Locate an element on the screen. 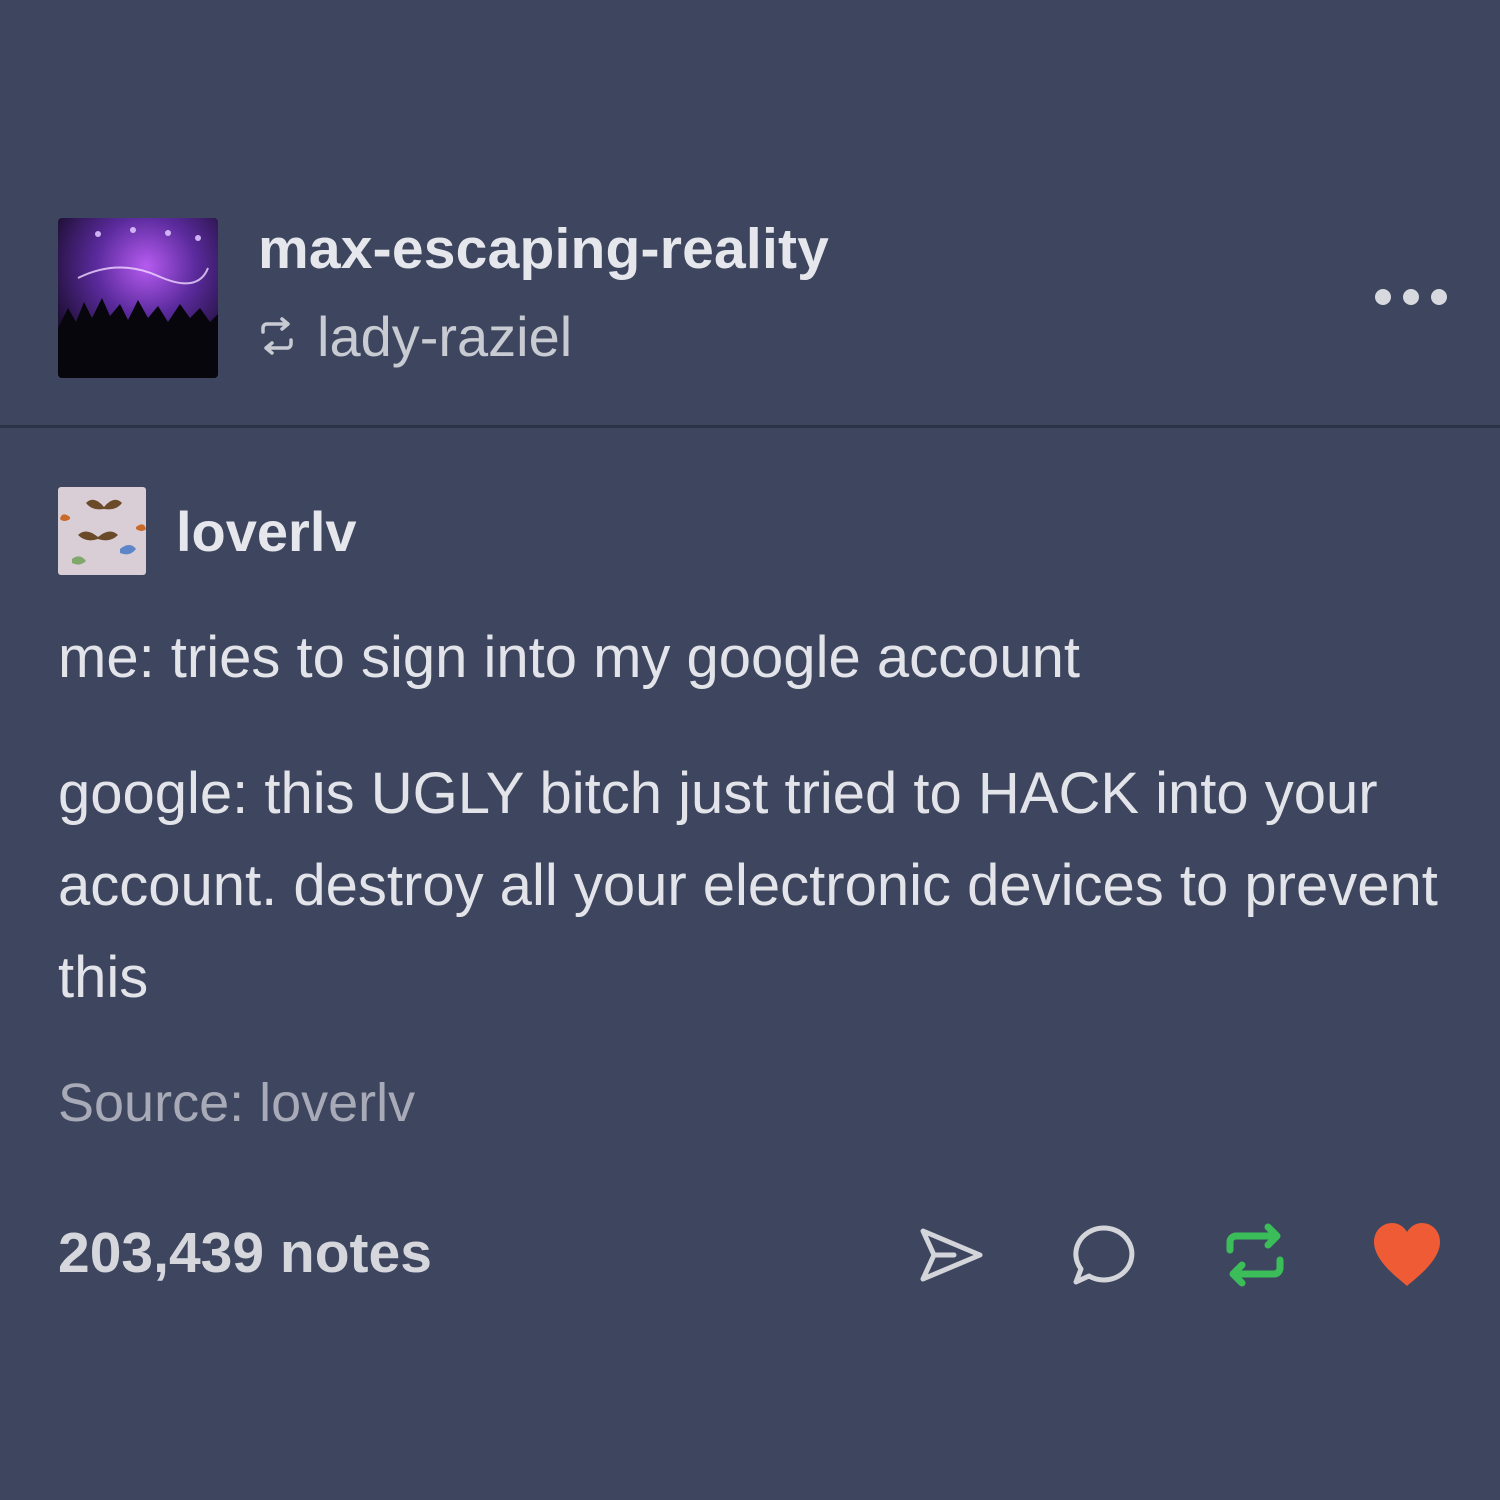 The image size is (1500, 1500). heart-icon is located at coordinates (1407, 1254).